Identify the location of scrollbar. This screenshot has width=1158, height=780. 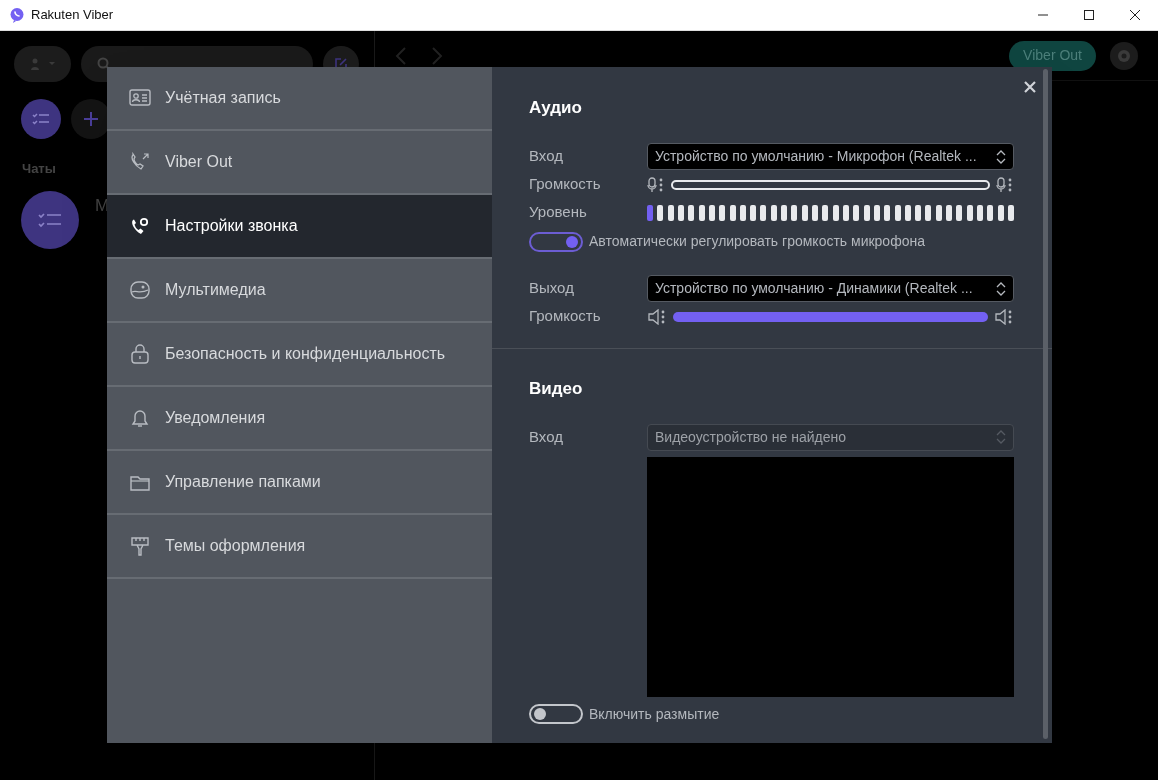
(1045, 404).